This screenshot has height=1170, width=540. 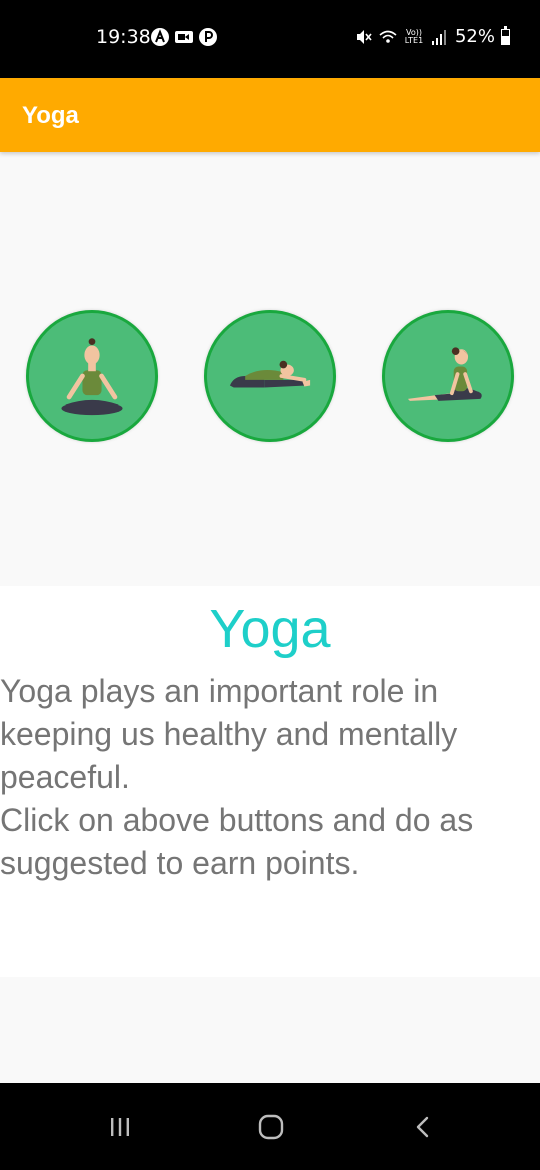 I want to click on battery-icon, so click(x=505, y=35).